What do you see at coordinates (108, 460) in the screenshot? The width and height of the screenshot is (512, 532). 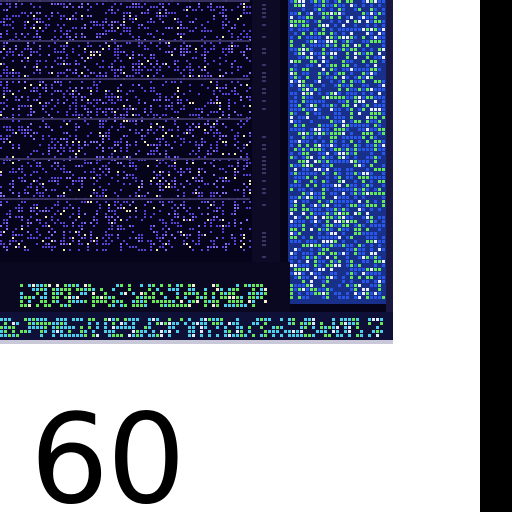 I see `figure-number: 60` at bounding box center [108, 460].